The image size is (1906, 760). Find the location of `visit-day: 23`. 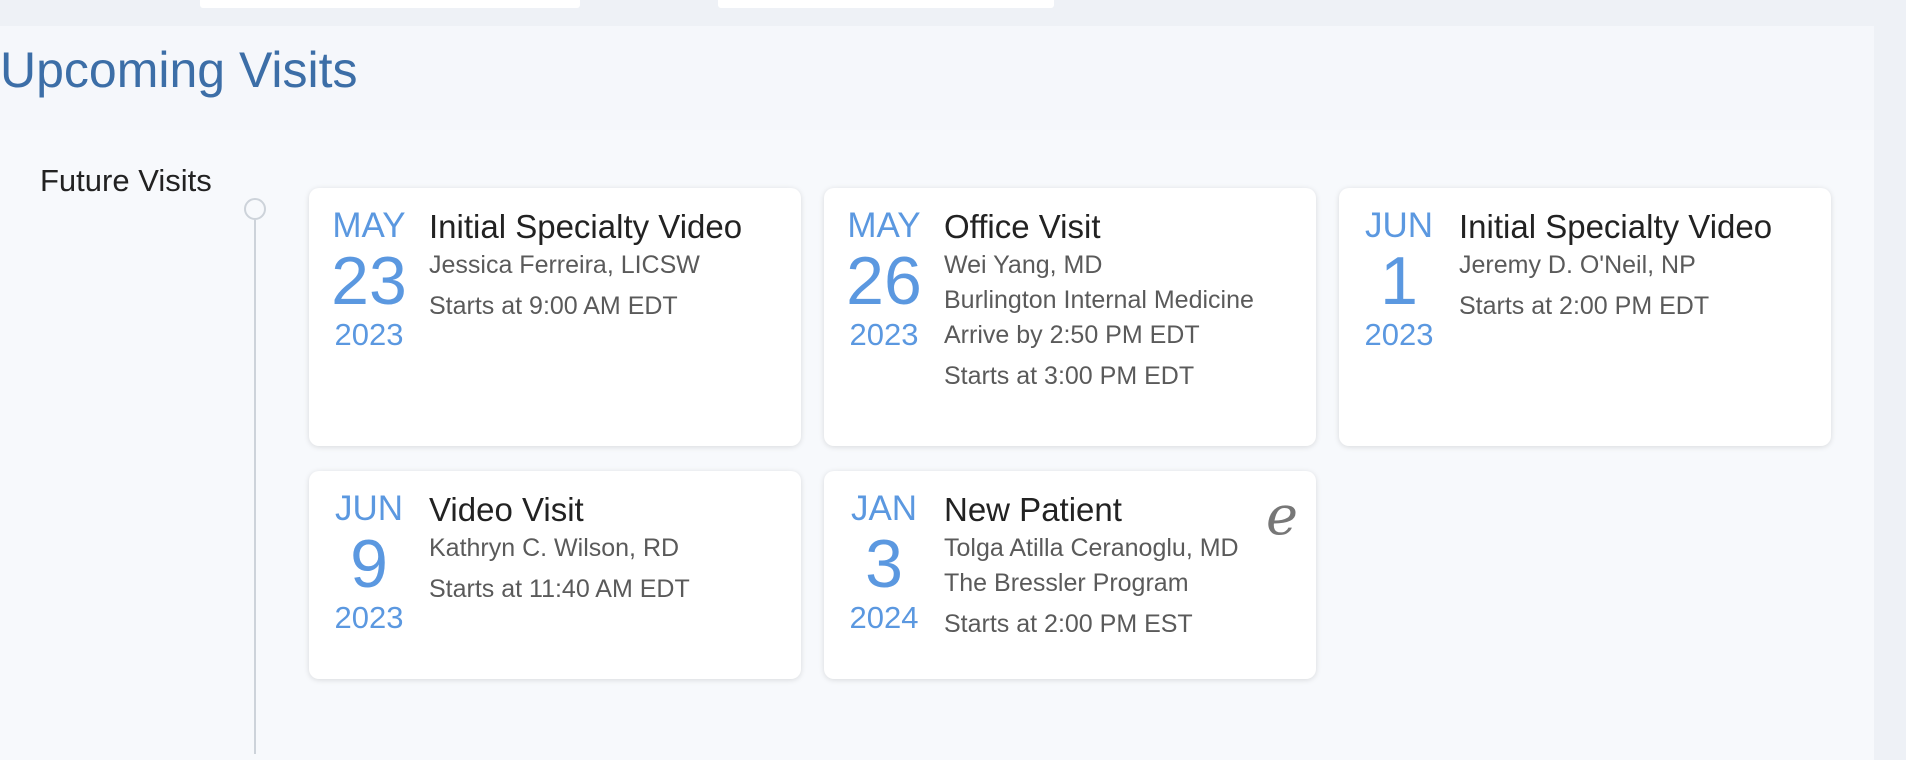

visit-day: 23 is located at coordinates (369, 281).